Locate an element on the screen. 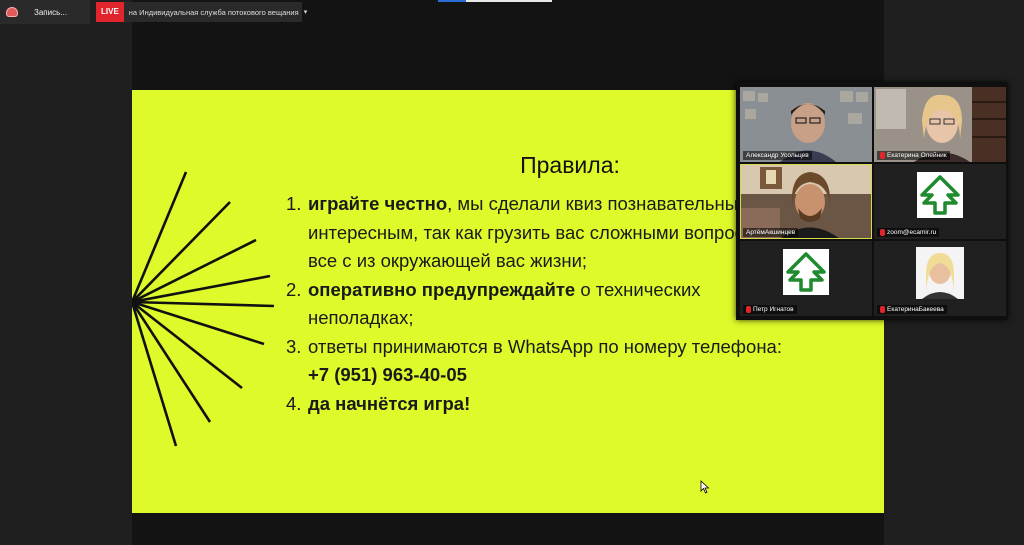 This screenshot has height=545, width=1024. participant-name: АртёмАкшинцев is located at coordinates (771, 232).